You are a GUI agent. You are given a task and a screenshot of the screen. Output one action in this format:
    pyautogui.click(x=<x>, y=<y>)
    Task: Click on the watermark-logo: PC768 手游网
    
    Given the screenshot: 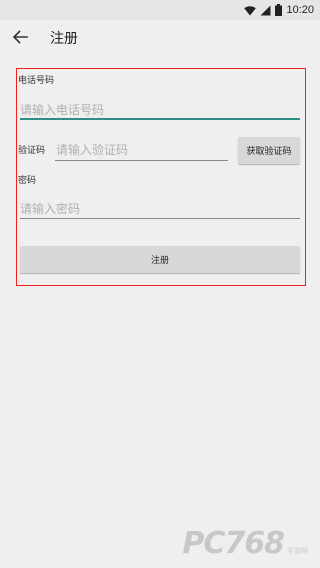 What is the action you would take?
    pyautogui.click(x=245, y=544)
    